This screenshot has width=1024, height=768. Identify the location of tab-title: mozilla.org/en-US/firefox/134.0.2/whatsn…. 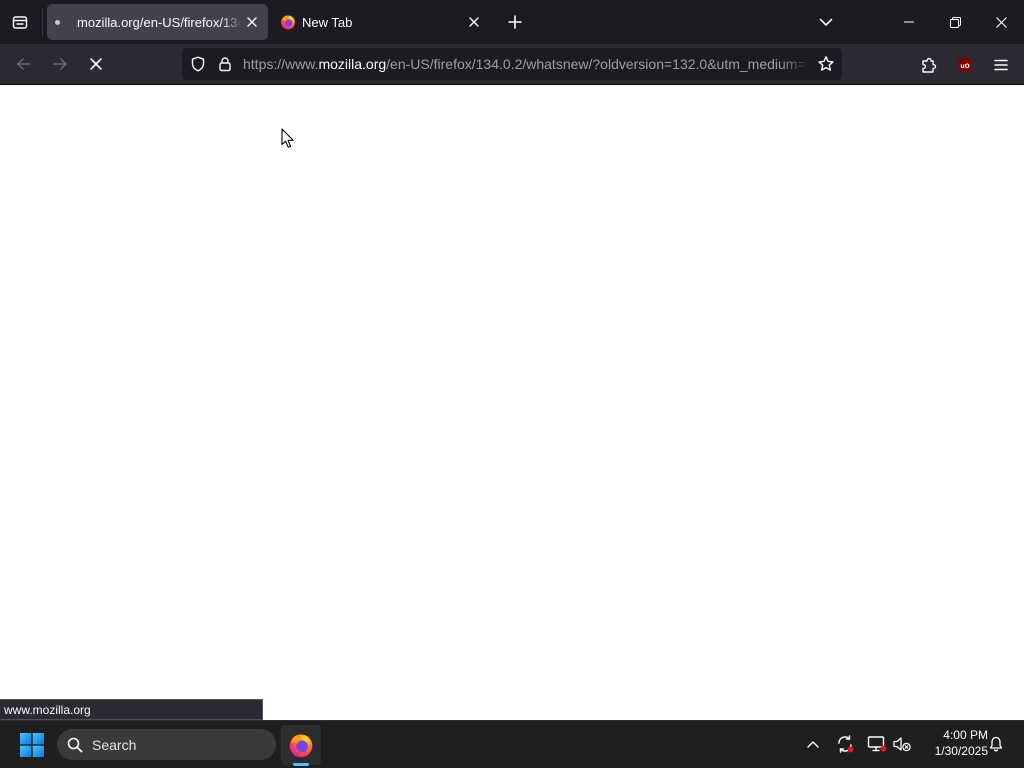
(159, 22).